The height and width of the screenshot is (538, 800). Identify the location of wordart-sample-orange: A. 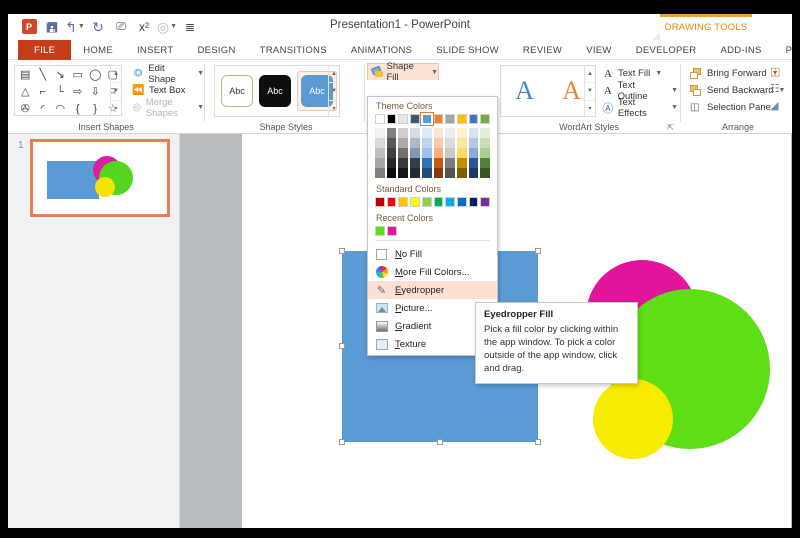
(571, 91).